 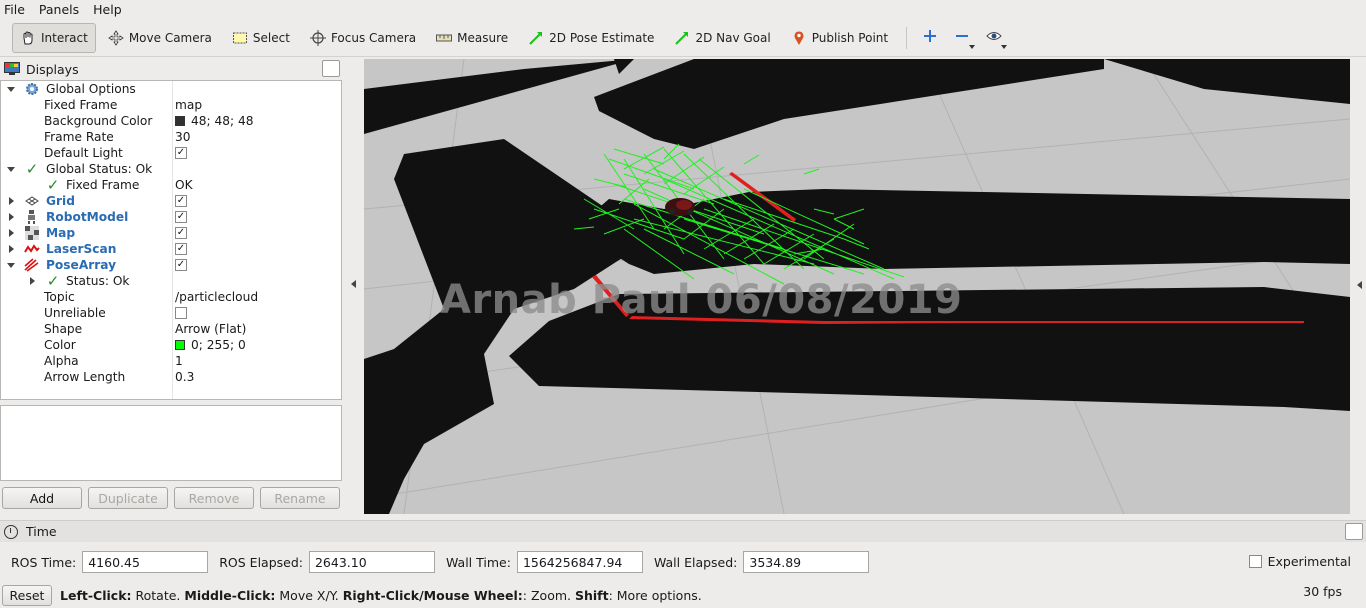 What do you see at coordinates (42, 498) in the screenshot?
I see `add-button: Add` at bounding box center [42, 498].